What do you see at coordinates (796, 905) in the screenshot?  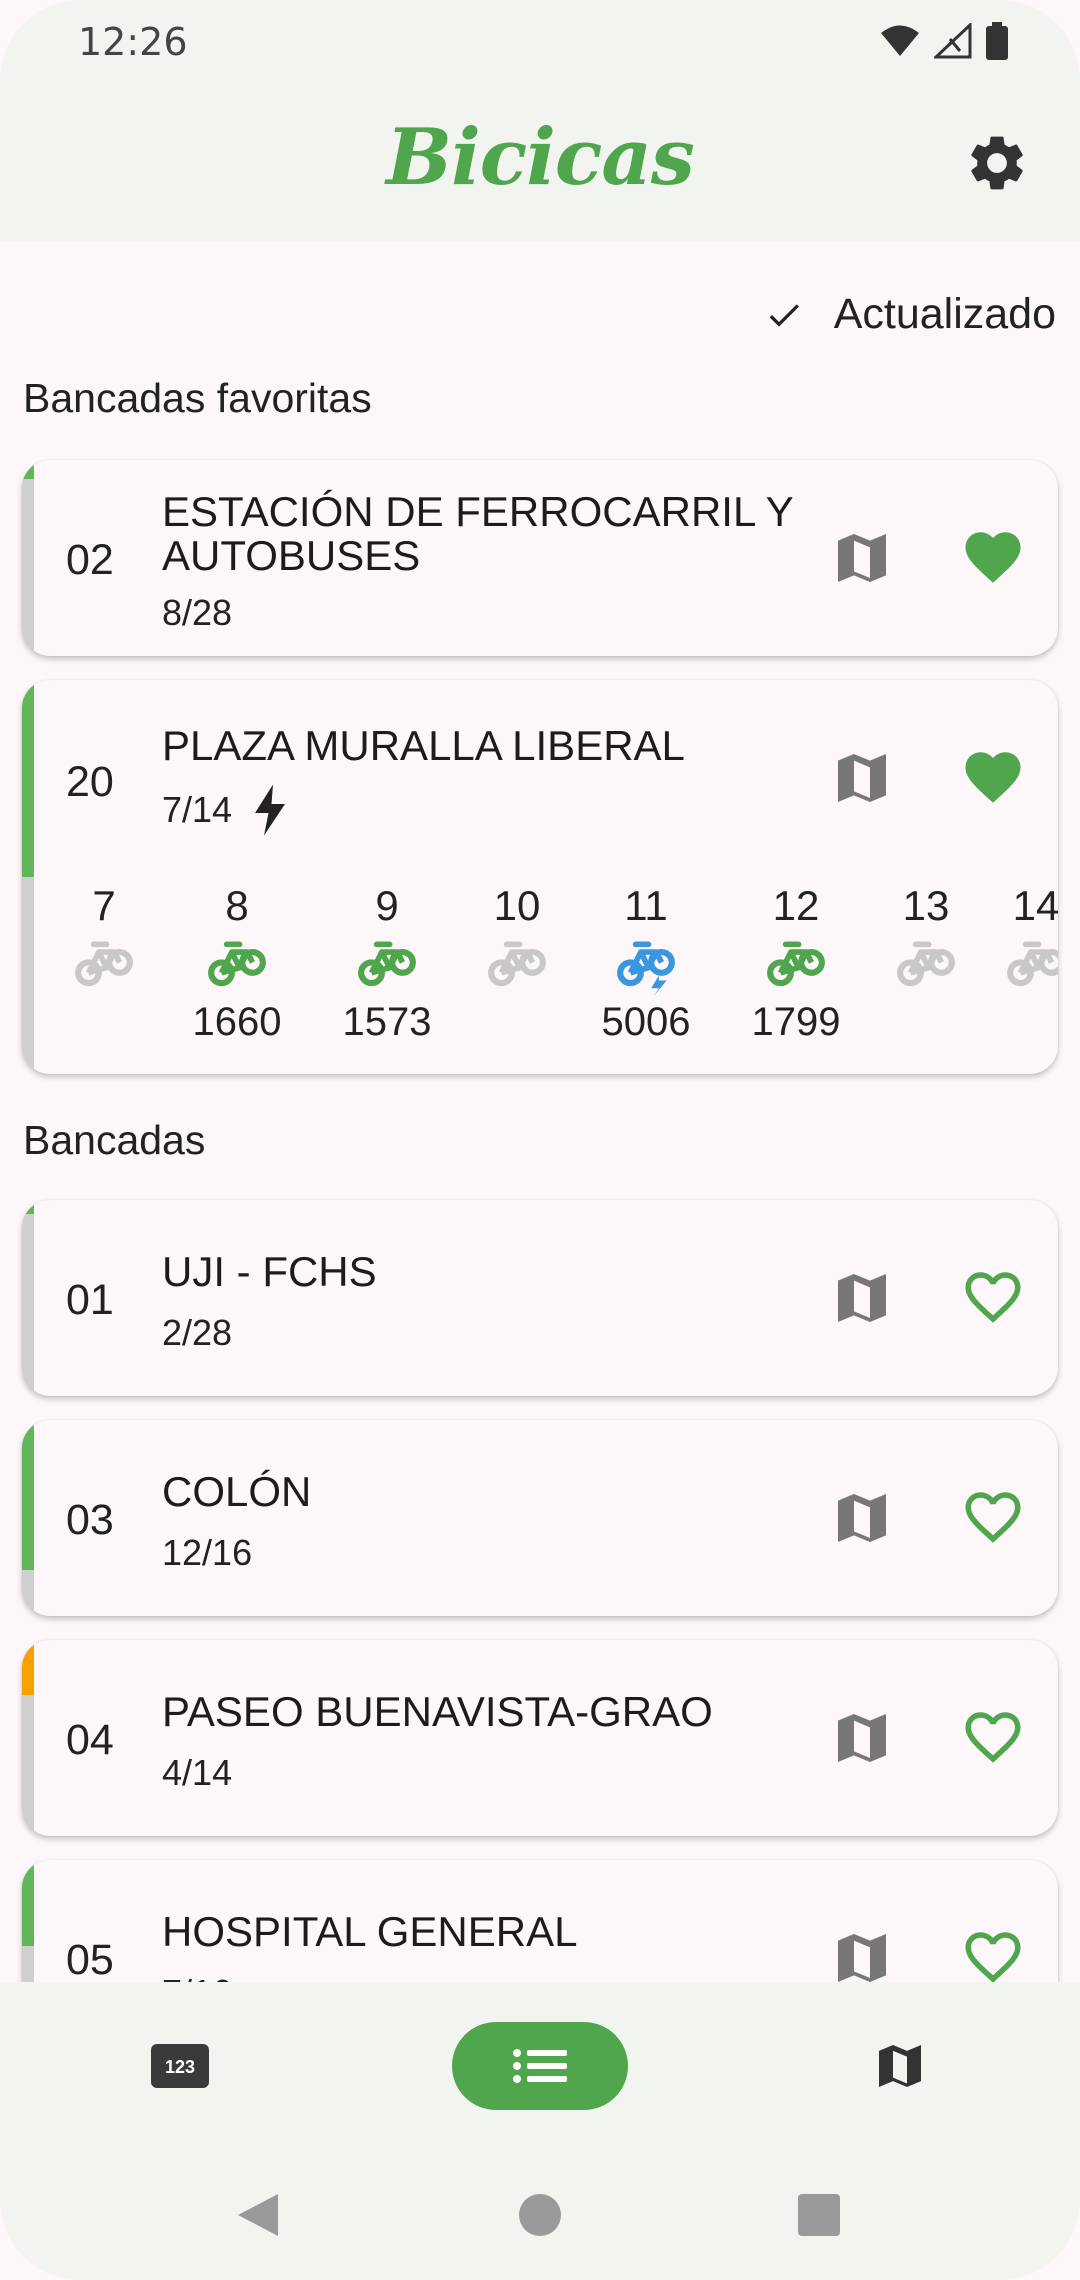 I see `slot-number: 12` at bounding box center [796, 905].